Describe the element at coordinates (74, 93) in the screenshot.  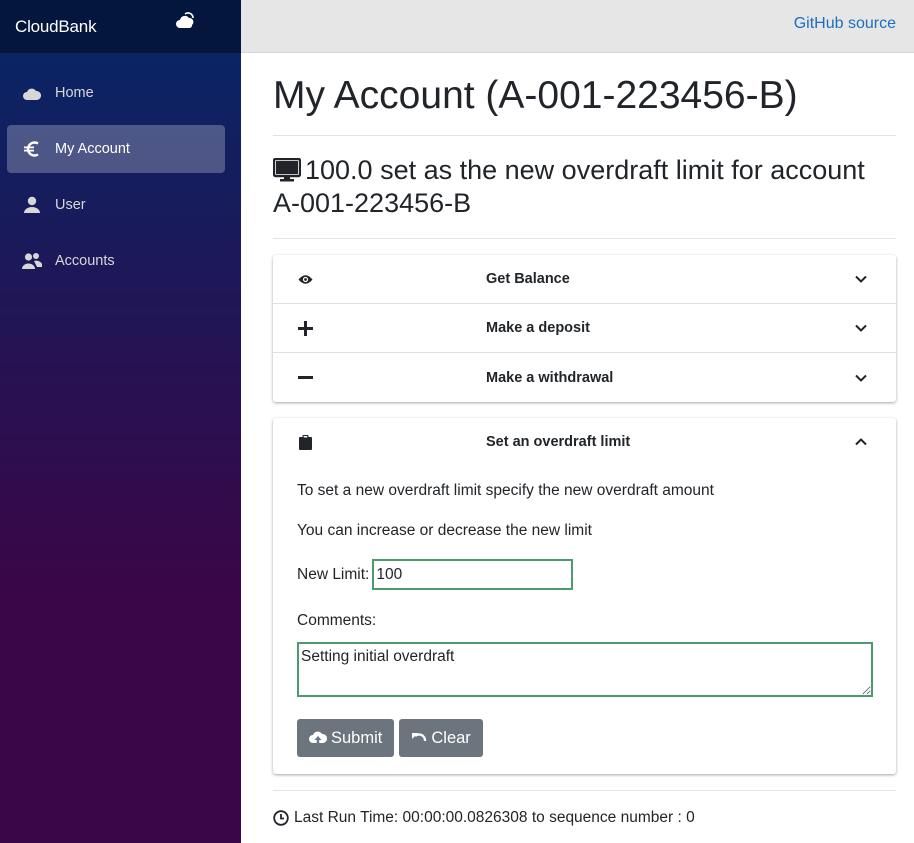
I see `sidebar-item-label: Home` at that location.